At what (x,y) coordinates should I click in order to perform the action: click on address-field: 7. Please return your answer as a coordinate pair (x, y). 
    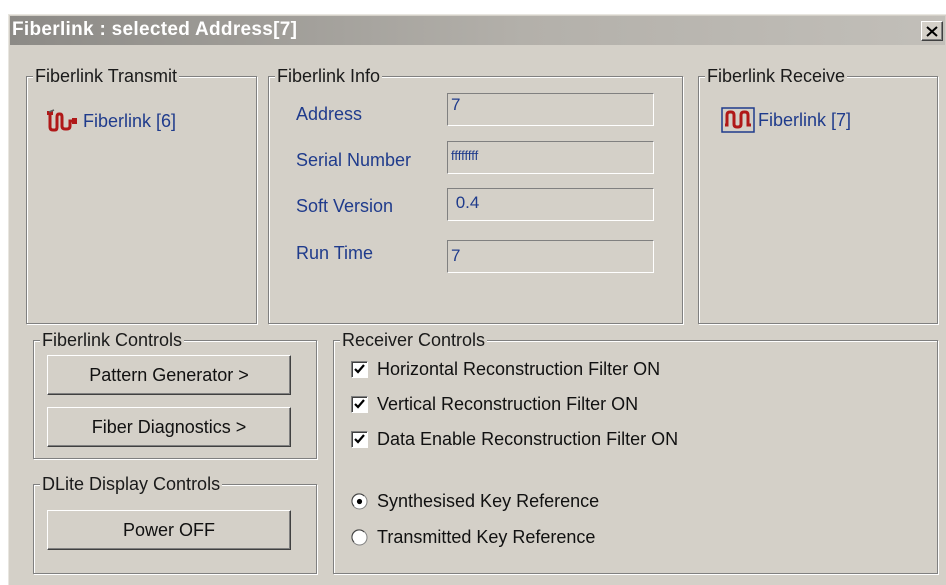
    Looking at the image, I should click on (550, 109).